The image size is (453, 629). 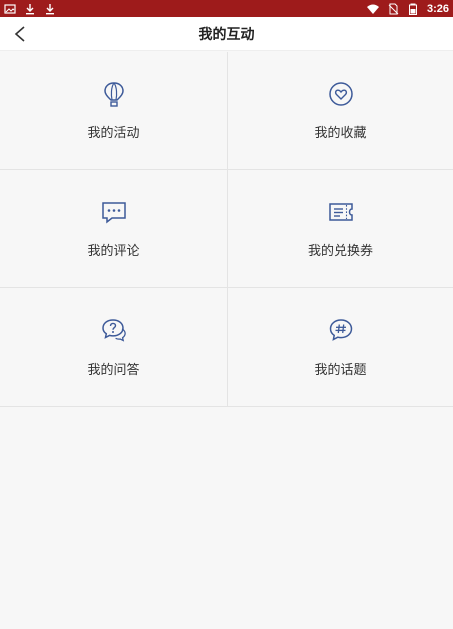 I want to click on battery-icon, so click(x=413, y=9).